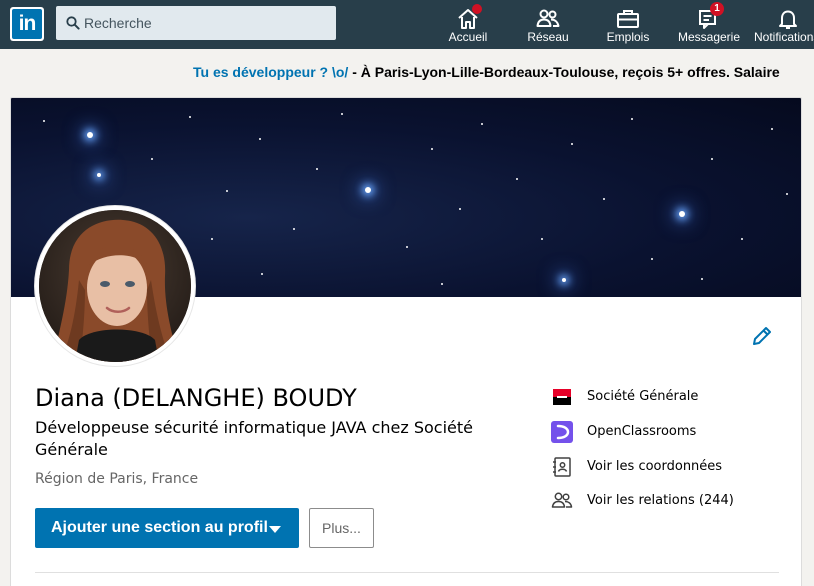 The height and width of the screenshot is (586, 814). Describe the element at coordinates (270, 72) in the screenshot. I see `promo-link: Tu es développeur ? \o/` at that location.